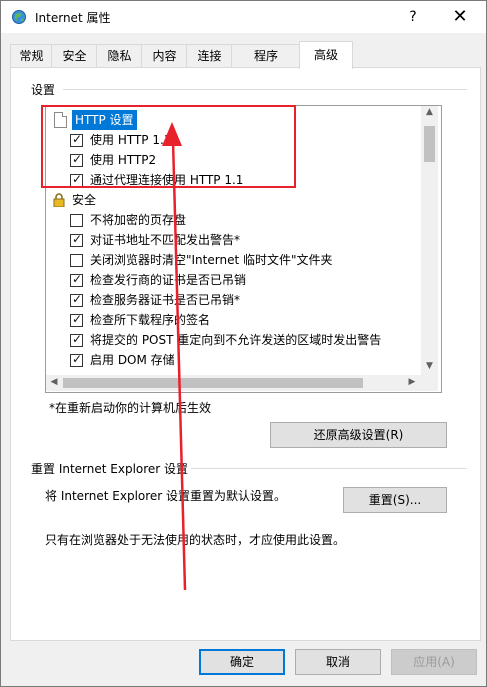 This screenshot has width=487, height=687. Describe the element at coordinates (329, 468) in the screenshot. I see `reset-group-divider` at that location.